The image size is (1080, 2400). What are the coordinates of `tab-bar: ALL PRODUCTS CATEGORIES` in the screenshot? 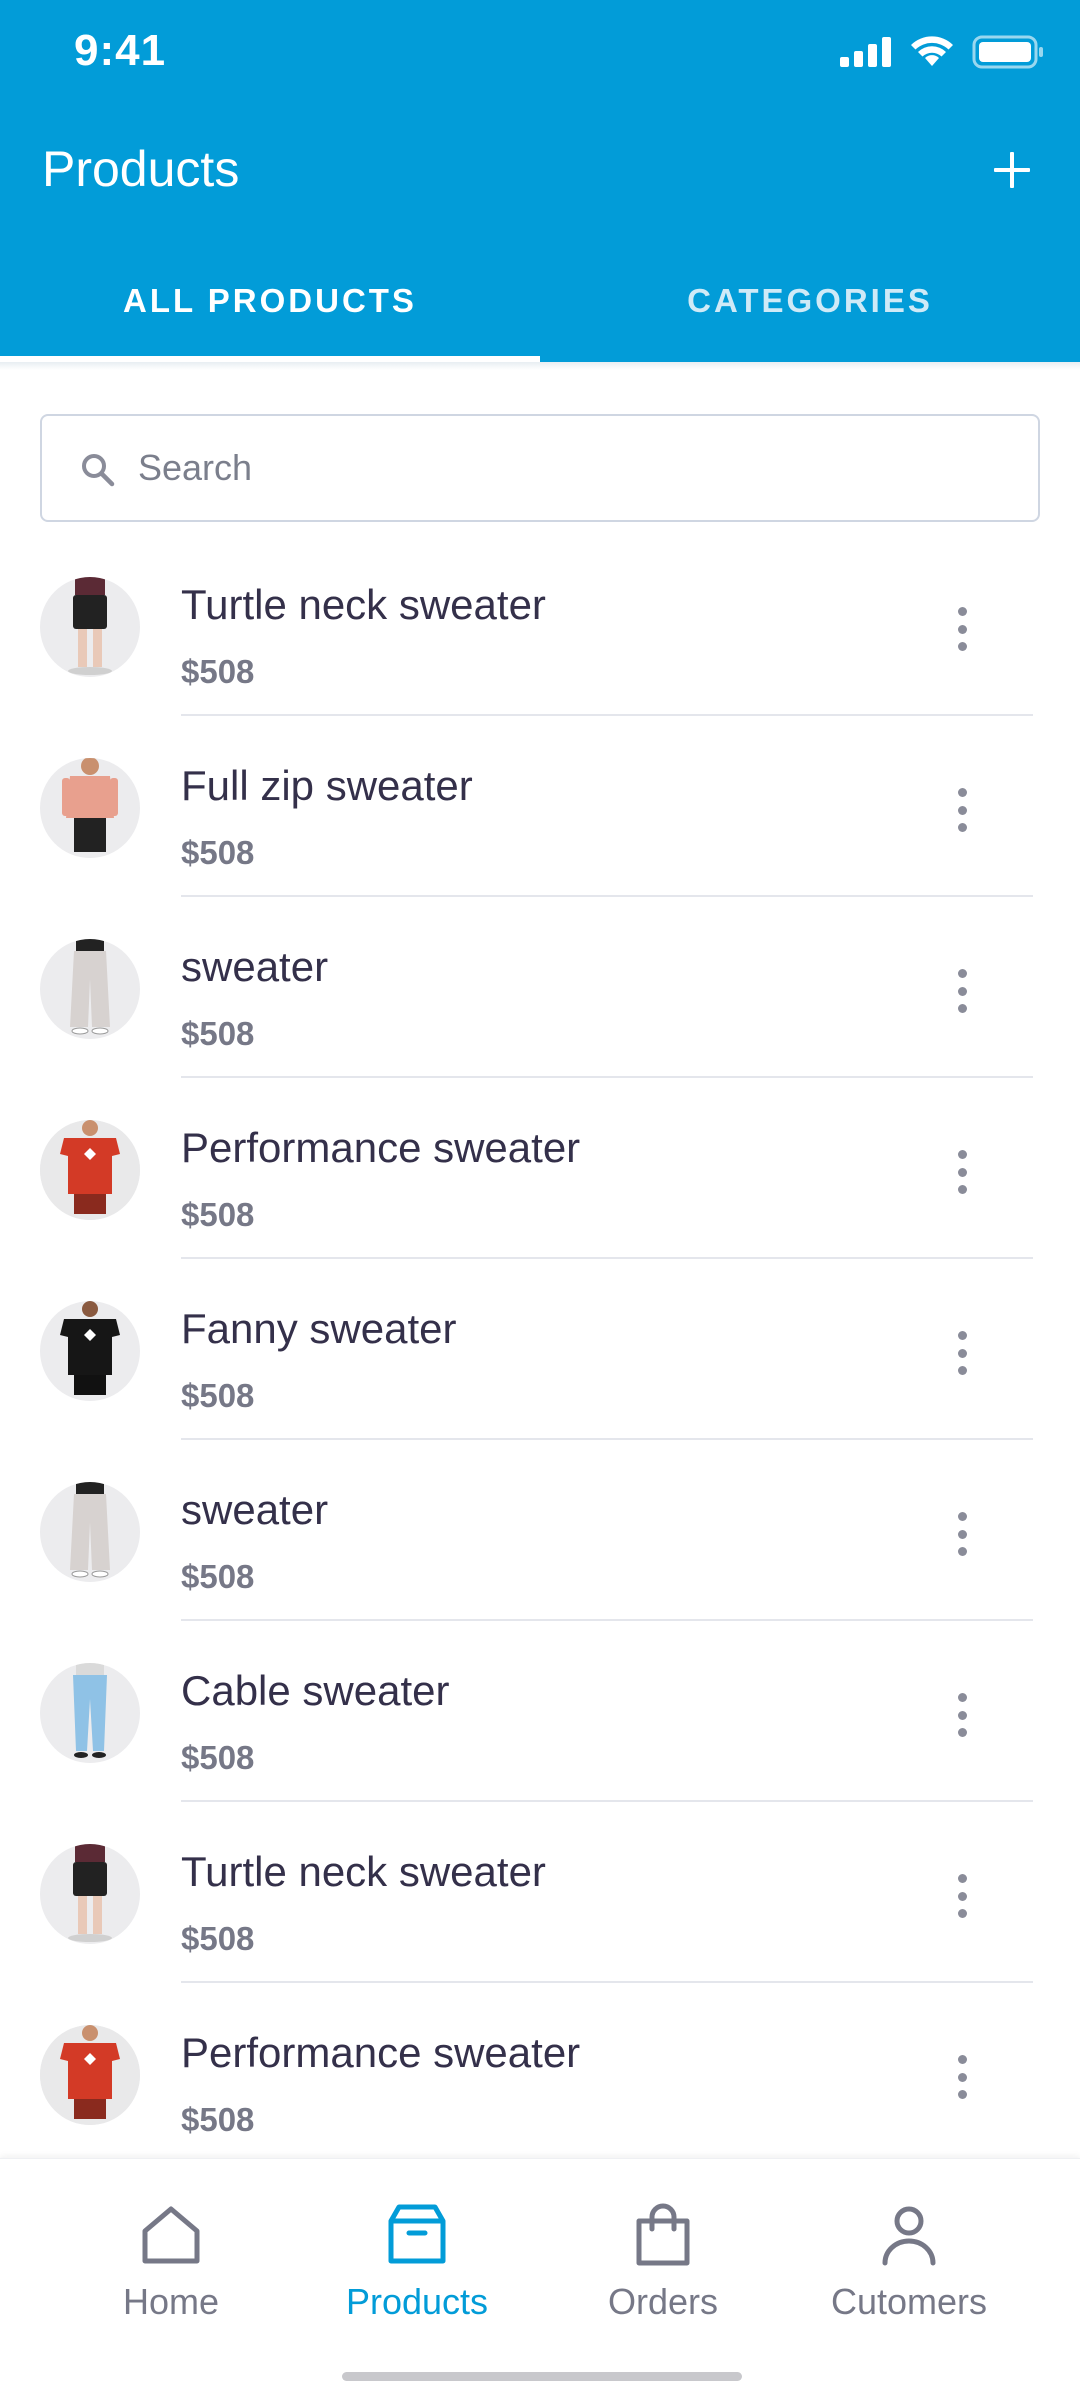 It's located at (540, 315).